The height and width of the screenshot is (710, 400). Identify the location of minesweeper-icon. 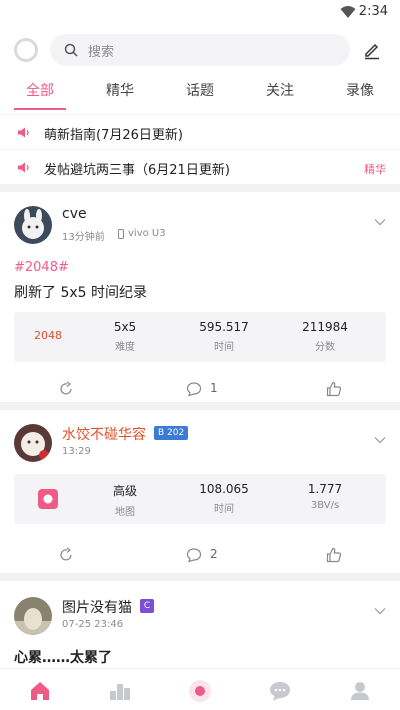
(48, 499).